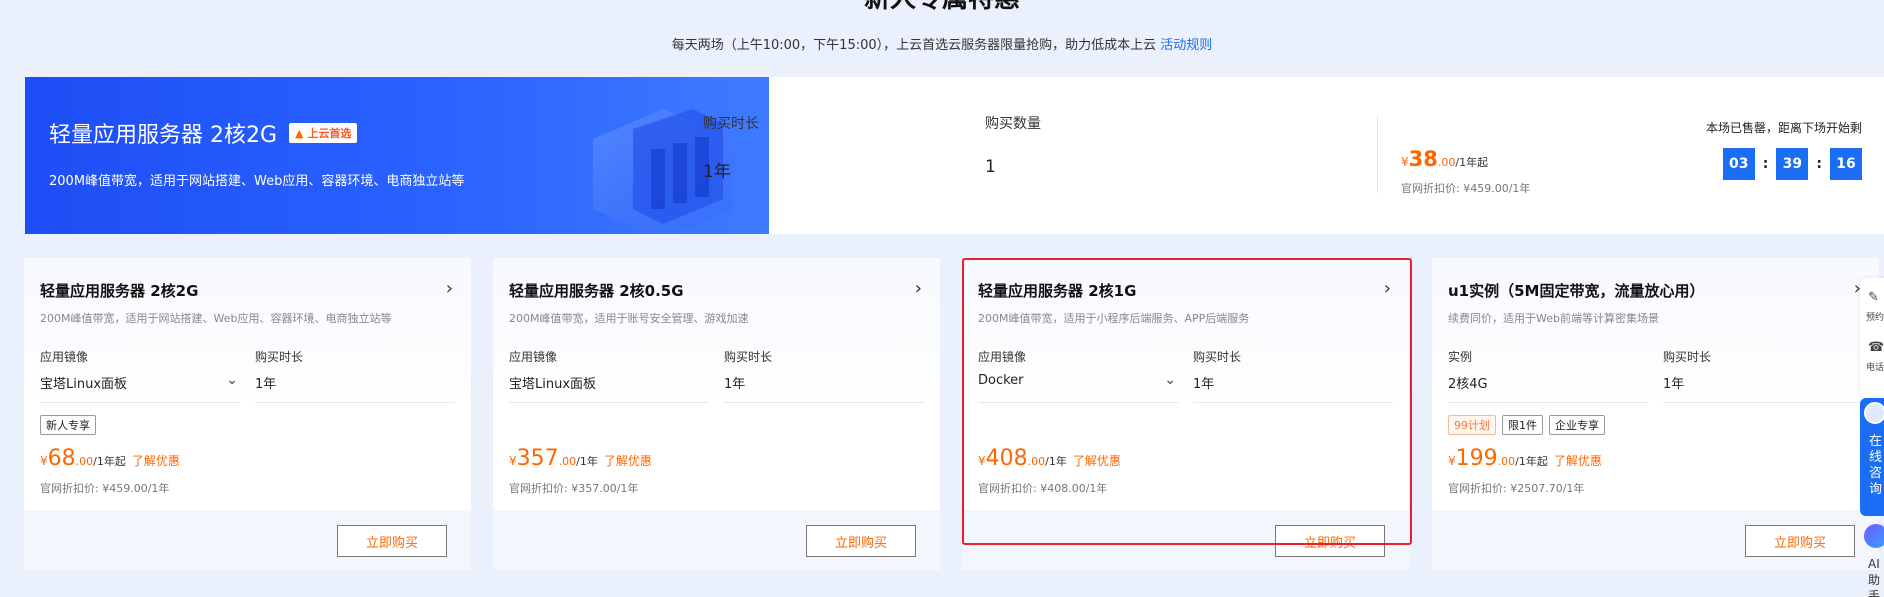 Image resolution: width=1884 pixels, height=597 pixels. Describe the element at coordinates (1873, 297) in the screenshot. I see `edit-icon: ✎` at that location.